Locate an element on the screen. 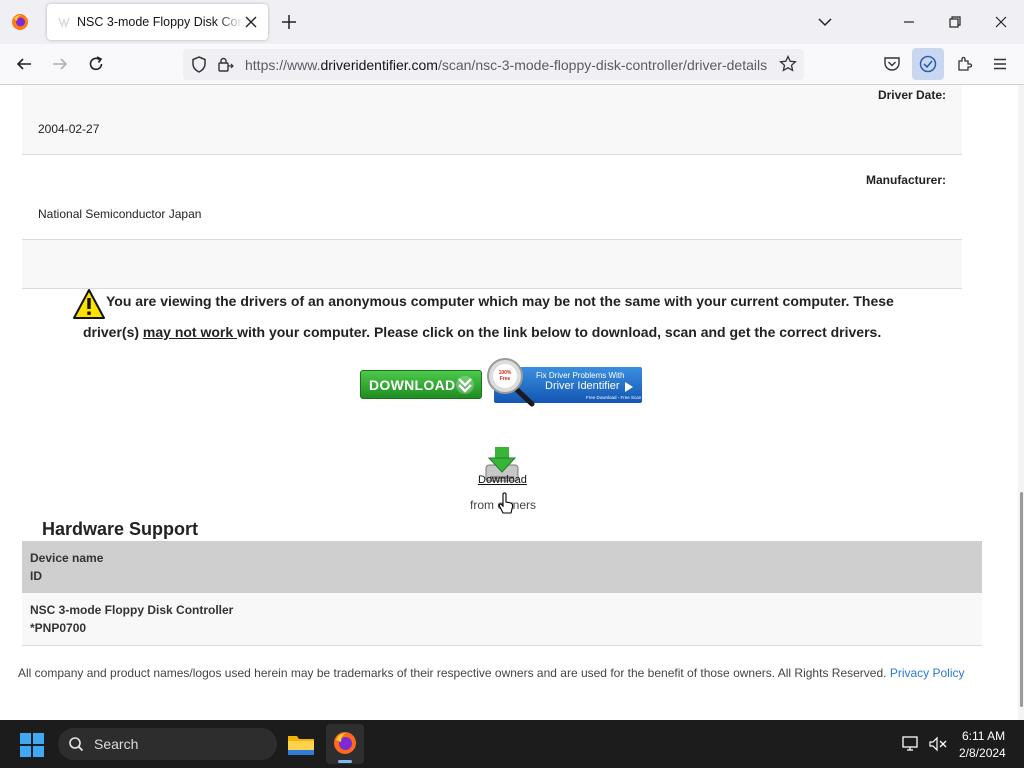 The width and height of the screenshot is (1024, 768). device-name-header: Device name is located at coordinates (67, 558).